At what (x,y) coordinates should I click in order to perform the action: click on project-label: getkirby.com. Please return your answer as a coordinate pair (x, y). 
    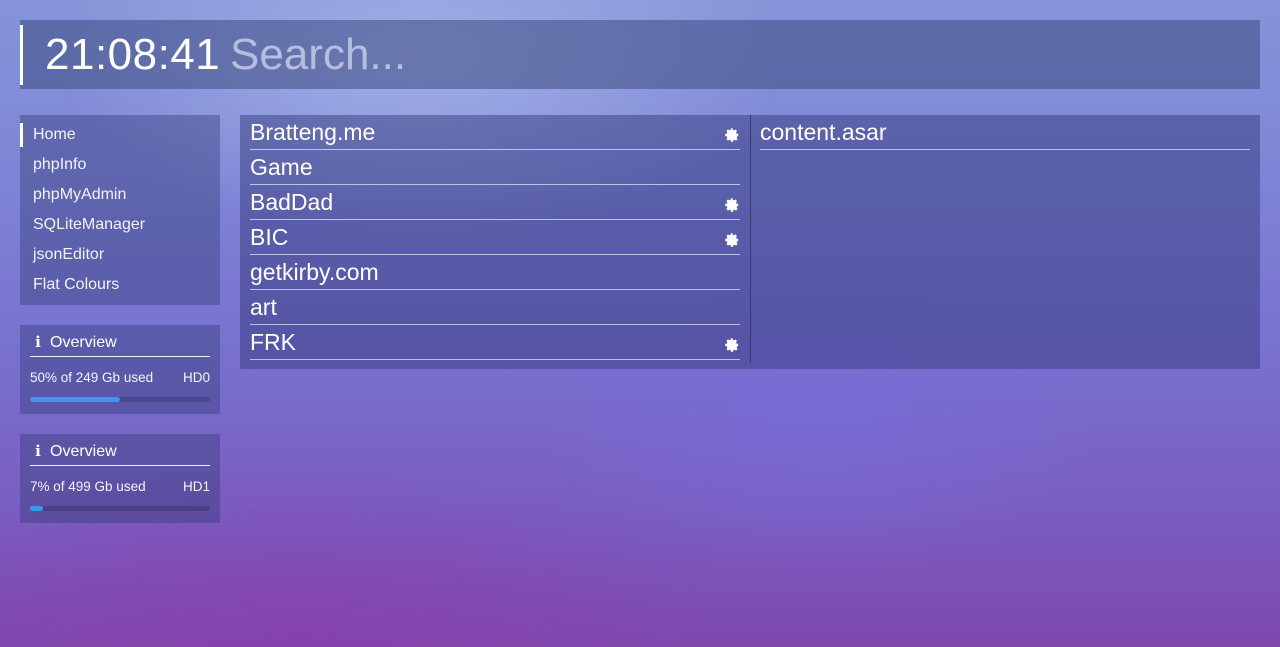
    Looking at the image, I should click on (314, 272).